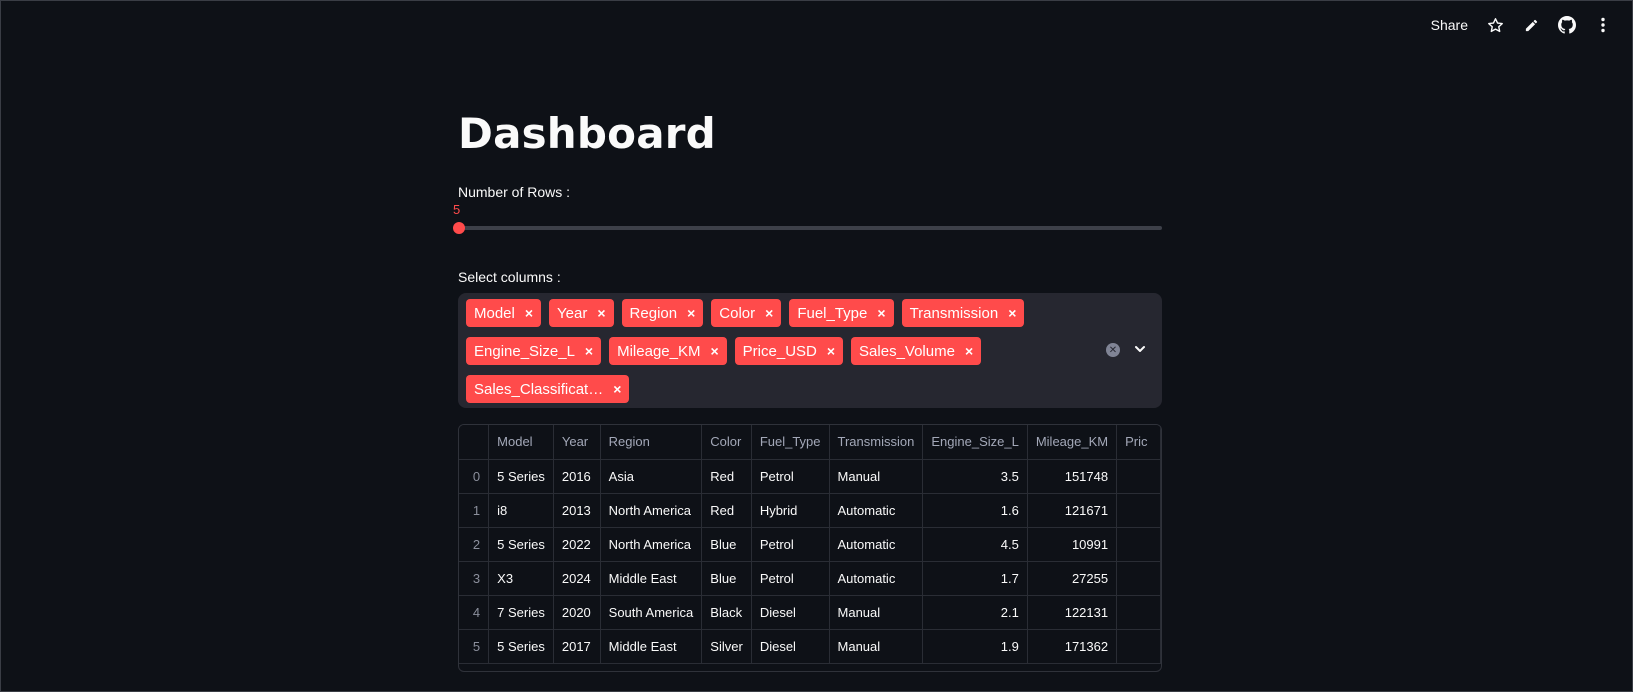 Image resolution: width=1633 pixels, height=692 pixels. What do you see at coordinates (521, 442) in the screenshot?
I see `column-header-model: Model` at bounding box center [521, 442].